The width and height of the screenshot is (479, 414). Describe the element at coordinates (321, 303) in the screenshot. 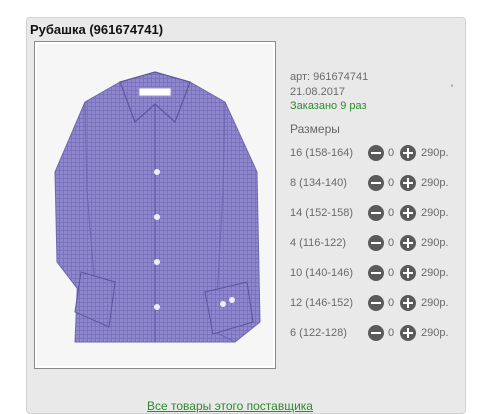

I see `size-label: 12 (146-152)` at that location.